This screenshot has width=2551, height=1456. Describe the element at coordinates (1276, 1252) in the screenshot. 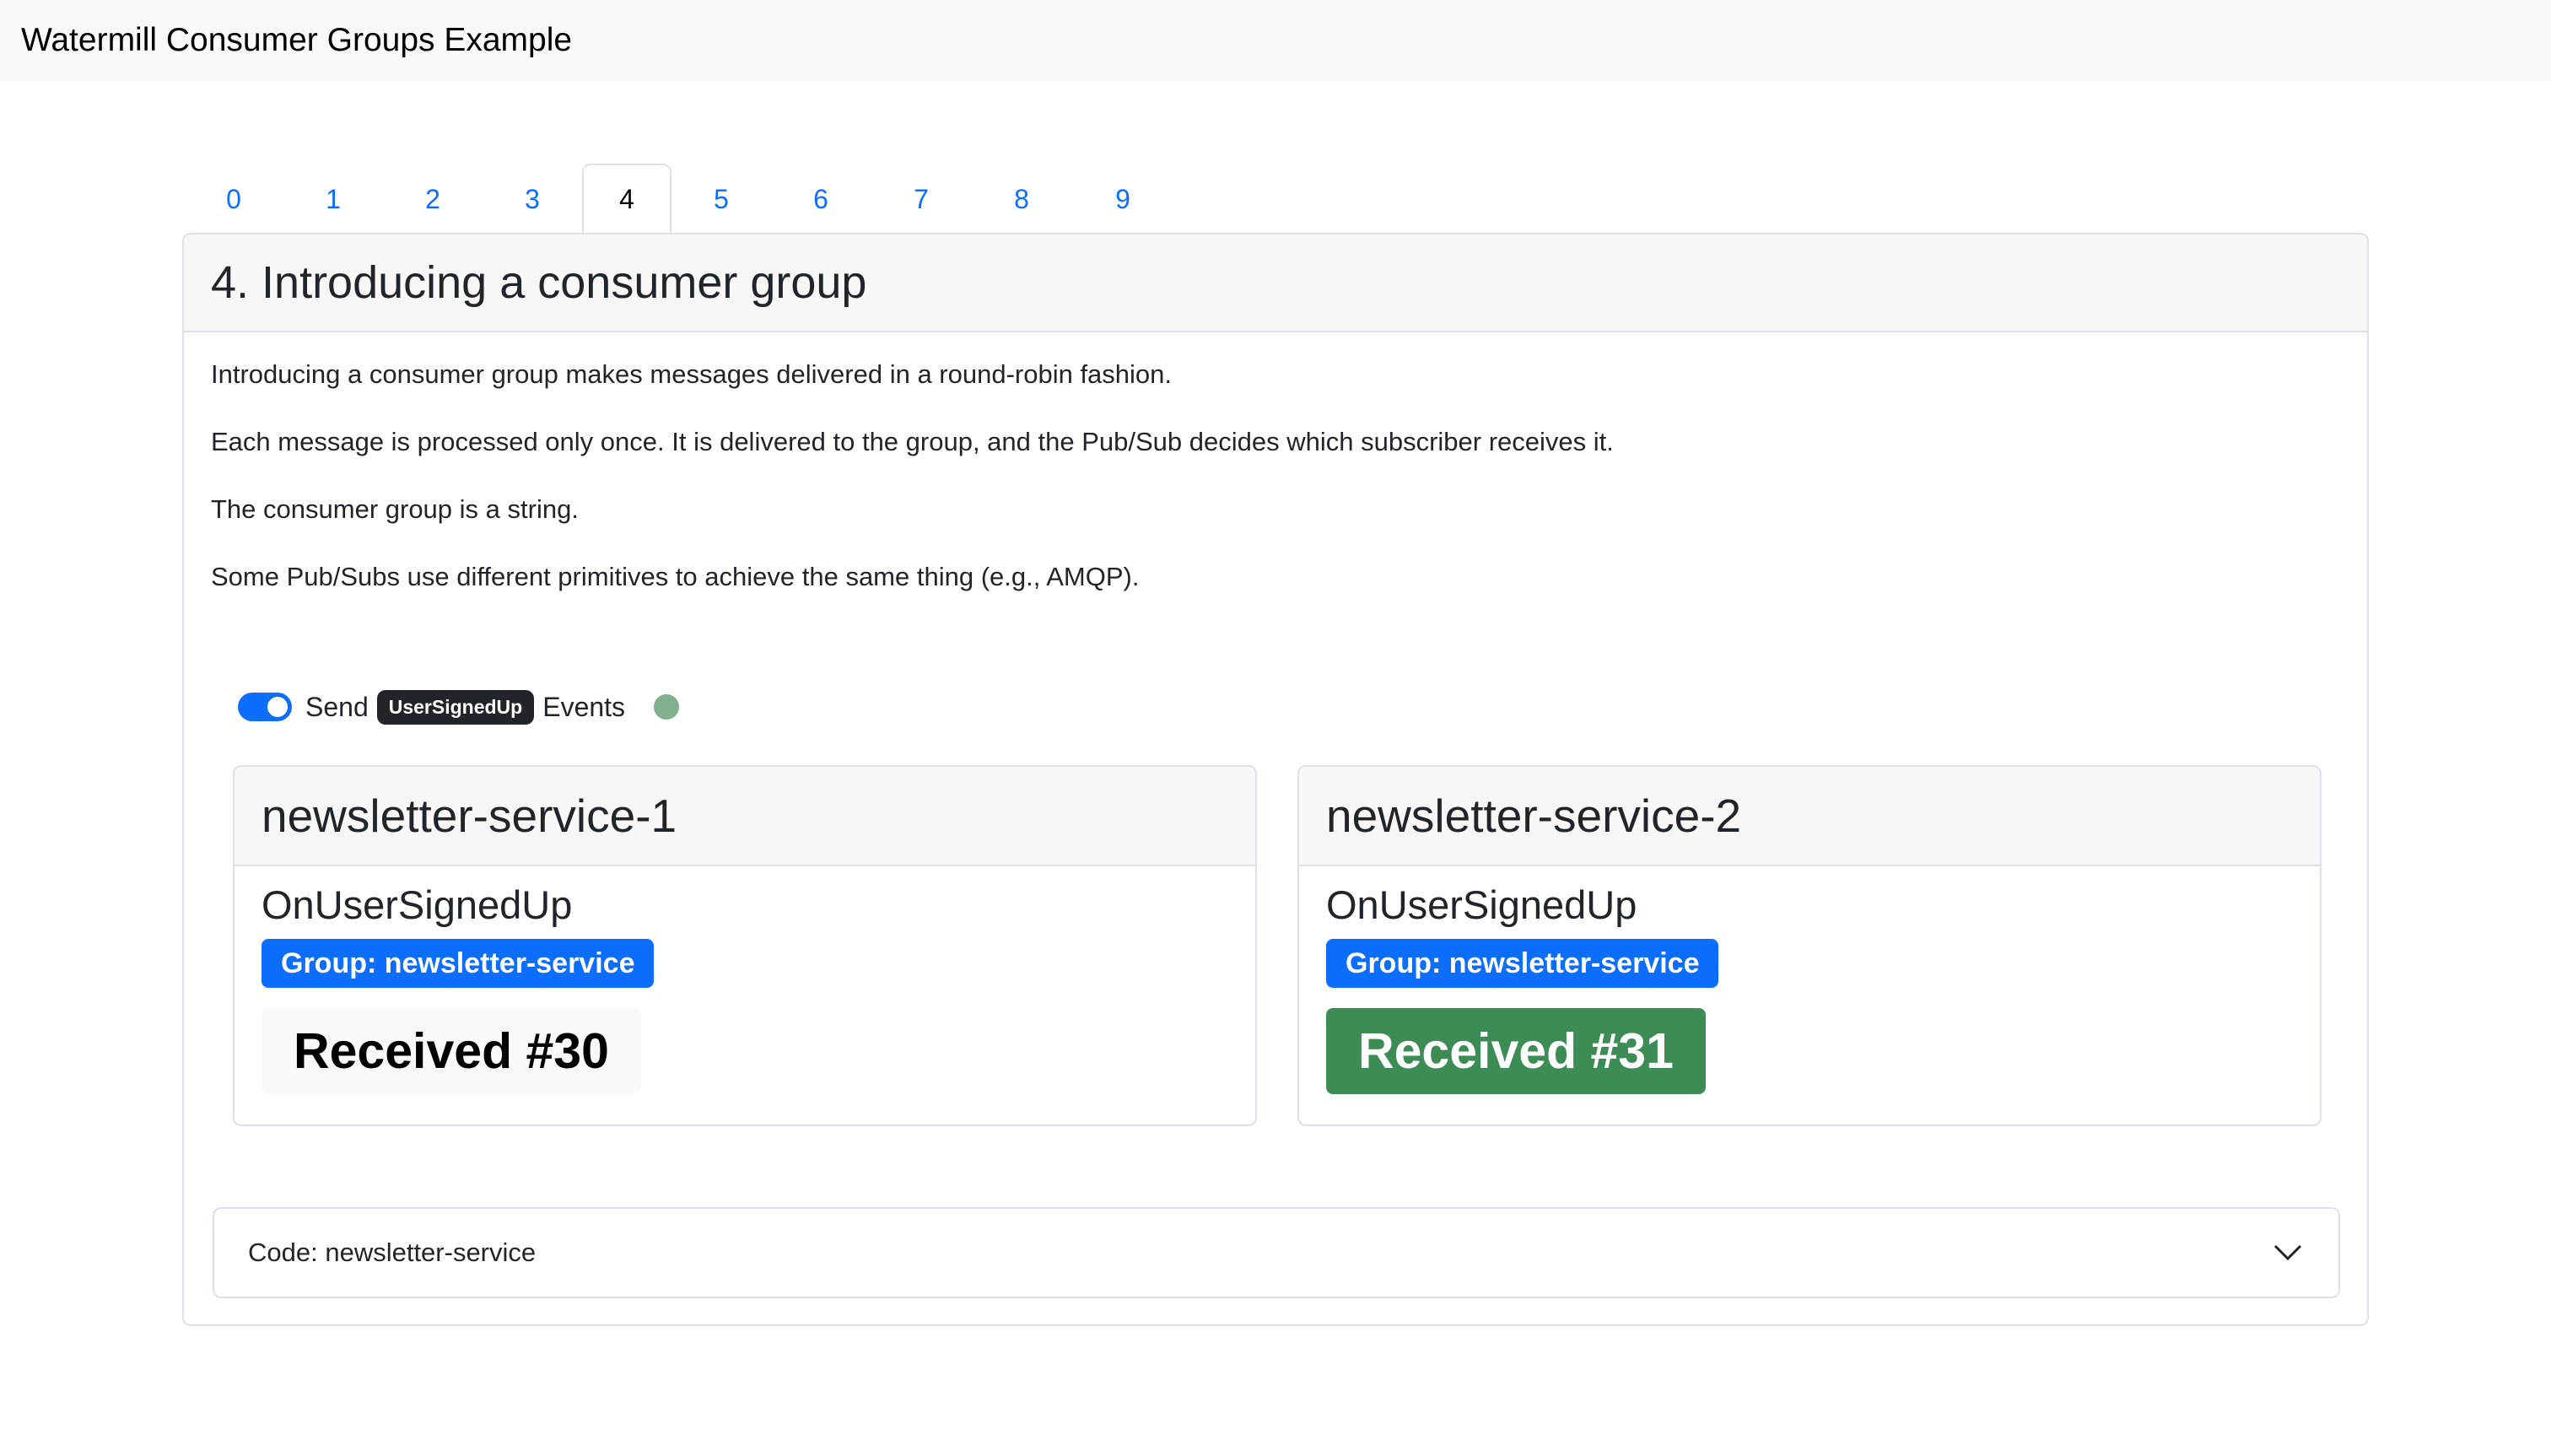

I see `code-accordion: Code: newsletter-service` at that location.